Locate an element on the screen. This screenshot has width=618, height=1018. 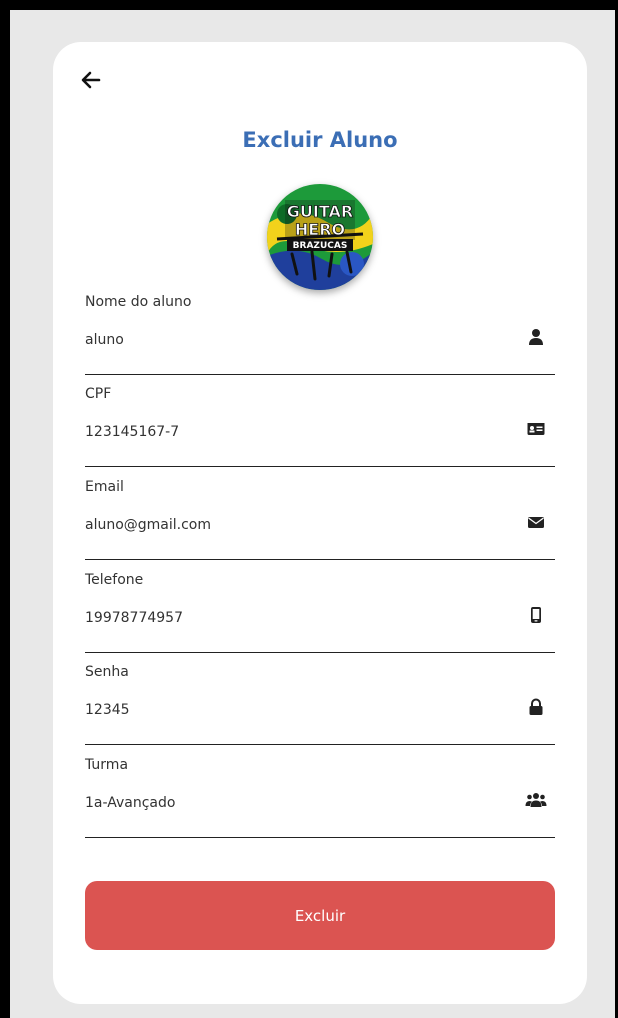
logo-text-hero: HERO is located at coordinates (320, 229).